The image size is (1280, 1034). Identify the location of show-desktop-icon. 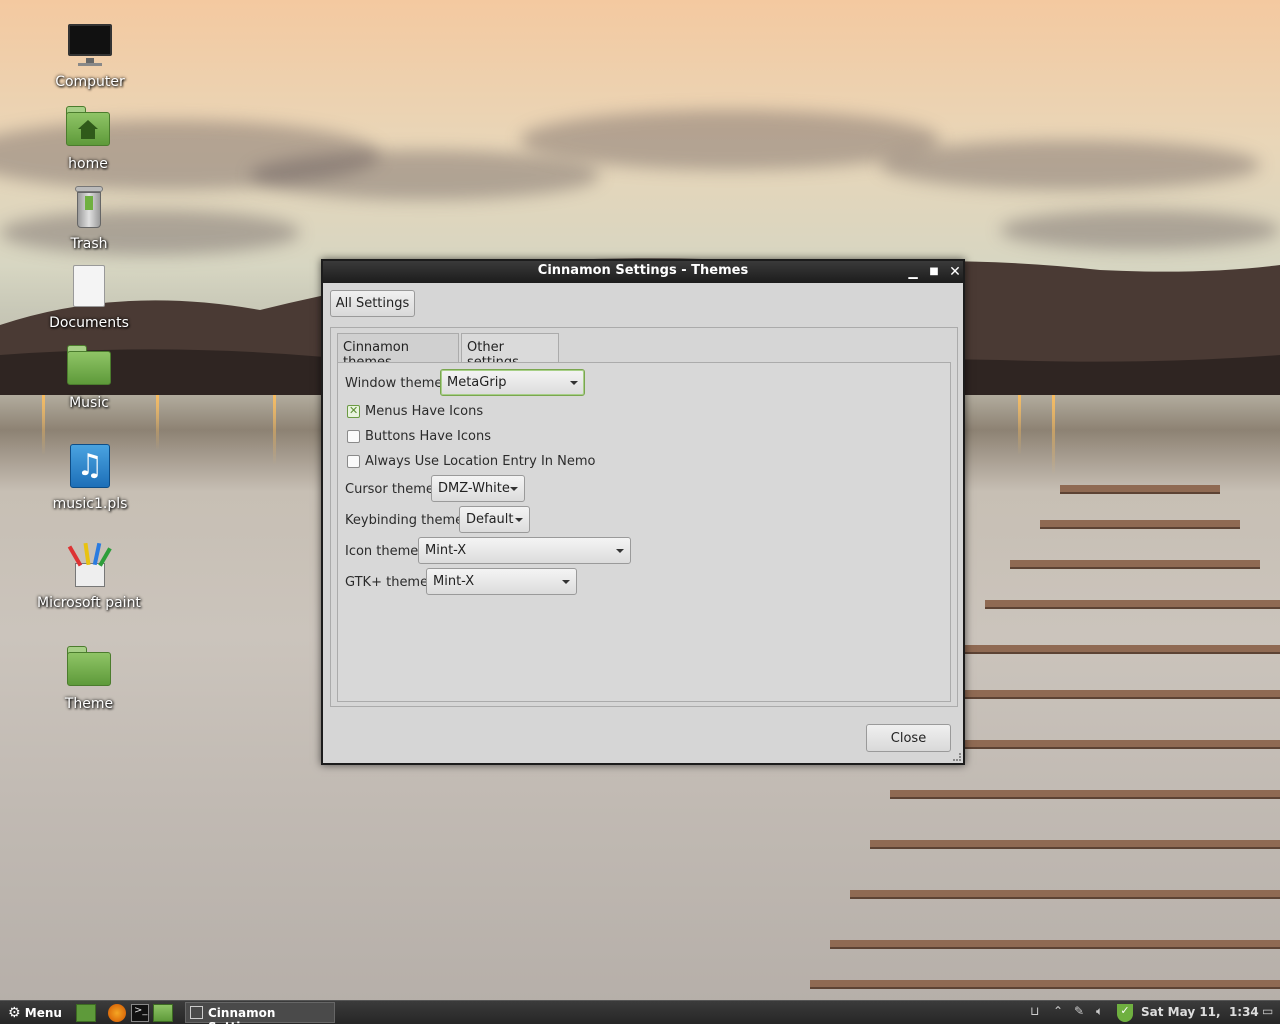
(86, 1013).